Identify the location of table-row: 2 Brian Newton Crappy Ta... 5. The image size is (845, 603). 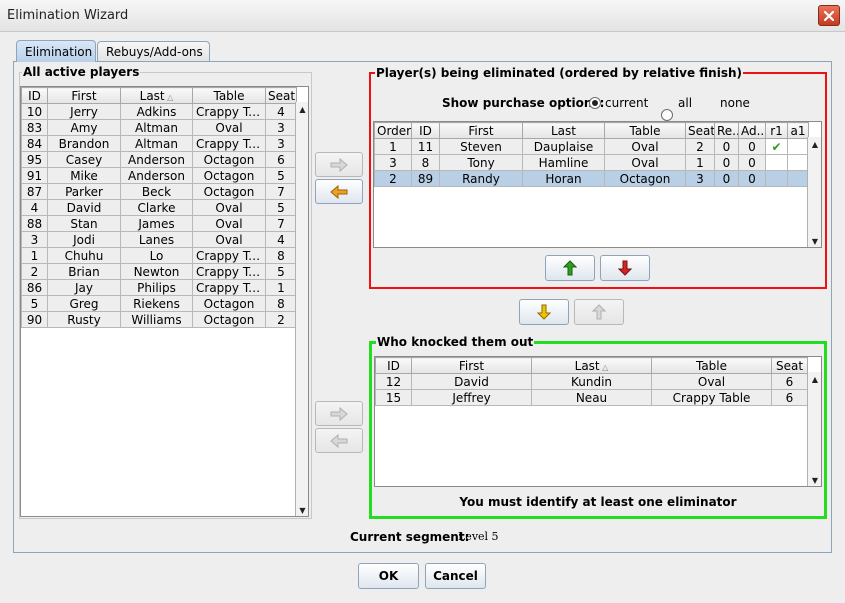
(159, 271).